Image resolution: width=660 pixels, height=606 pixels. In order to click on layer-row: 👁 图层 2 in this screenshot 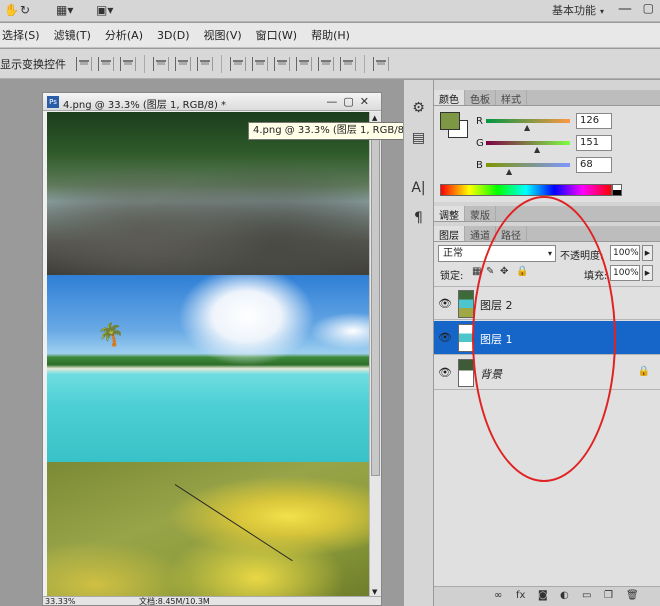, I will do `click(547, 303)`.